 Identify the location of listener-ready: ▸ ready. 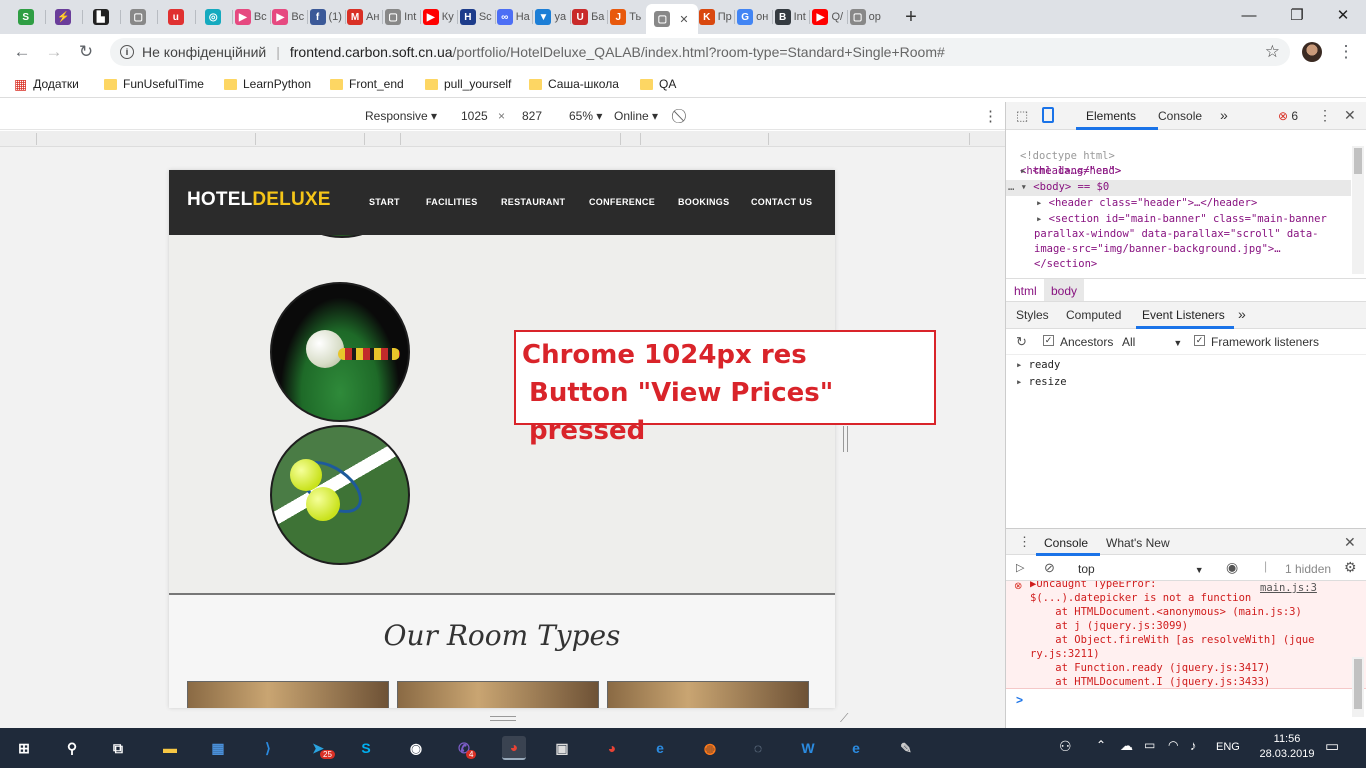
(1191, 366).